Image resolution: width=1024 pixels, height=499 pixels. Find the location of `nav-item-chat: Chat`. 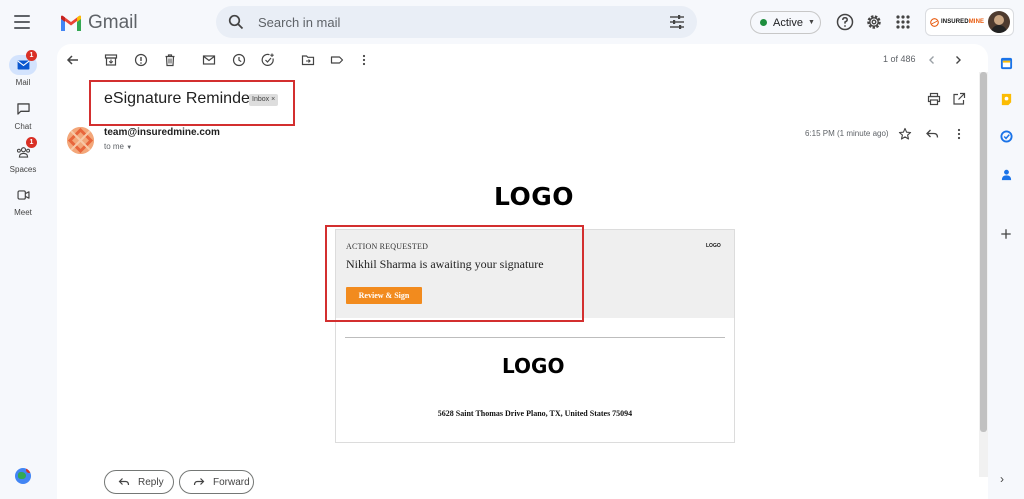

nav-item-chat: Chat is located at coordinates (23, 115).